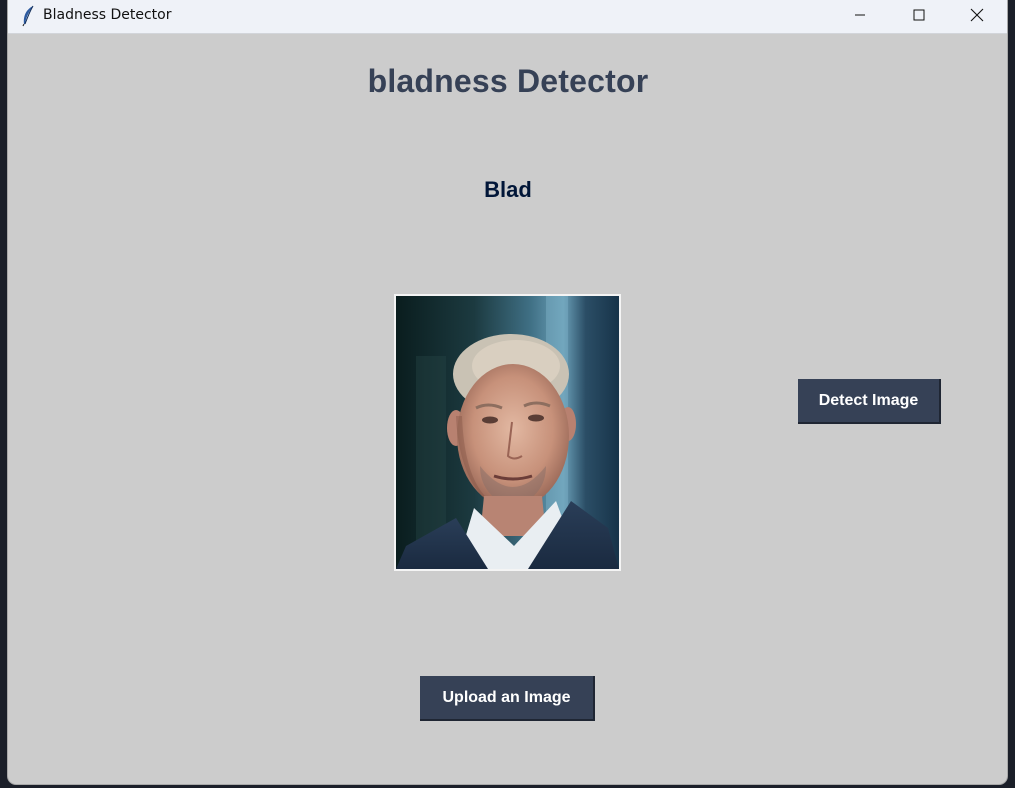 This screenshot has width=1015, height=788. I want to click on maximize-button, so click(919, 15).